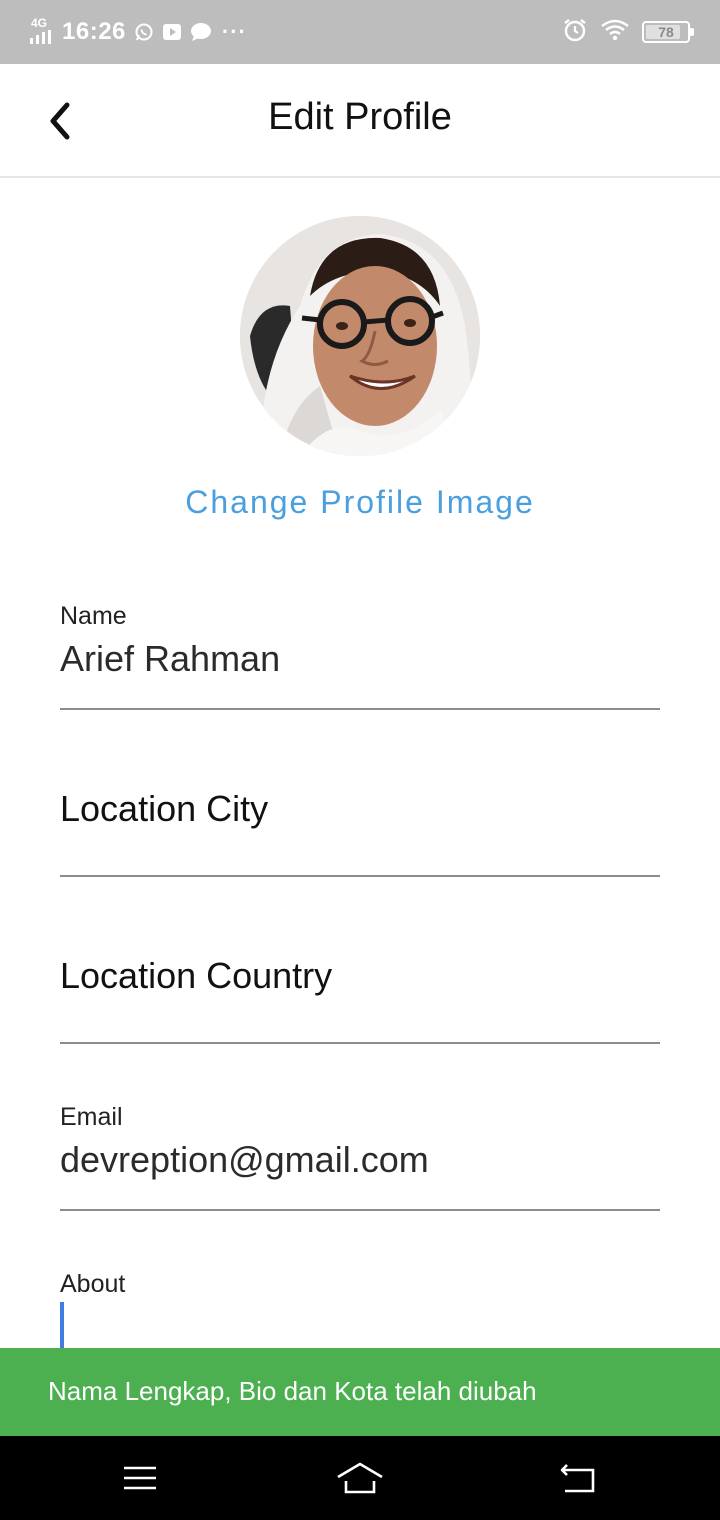  I want to click on back-icon, so click(577, 1478).